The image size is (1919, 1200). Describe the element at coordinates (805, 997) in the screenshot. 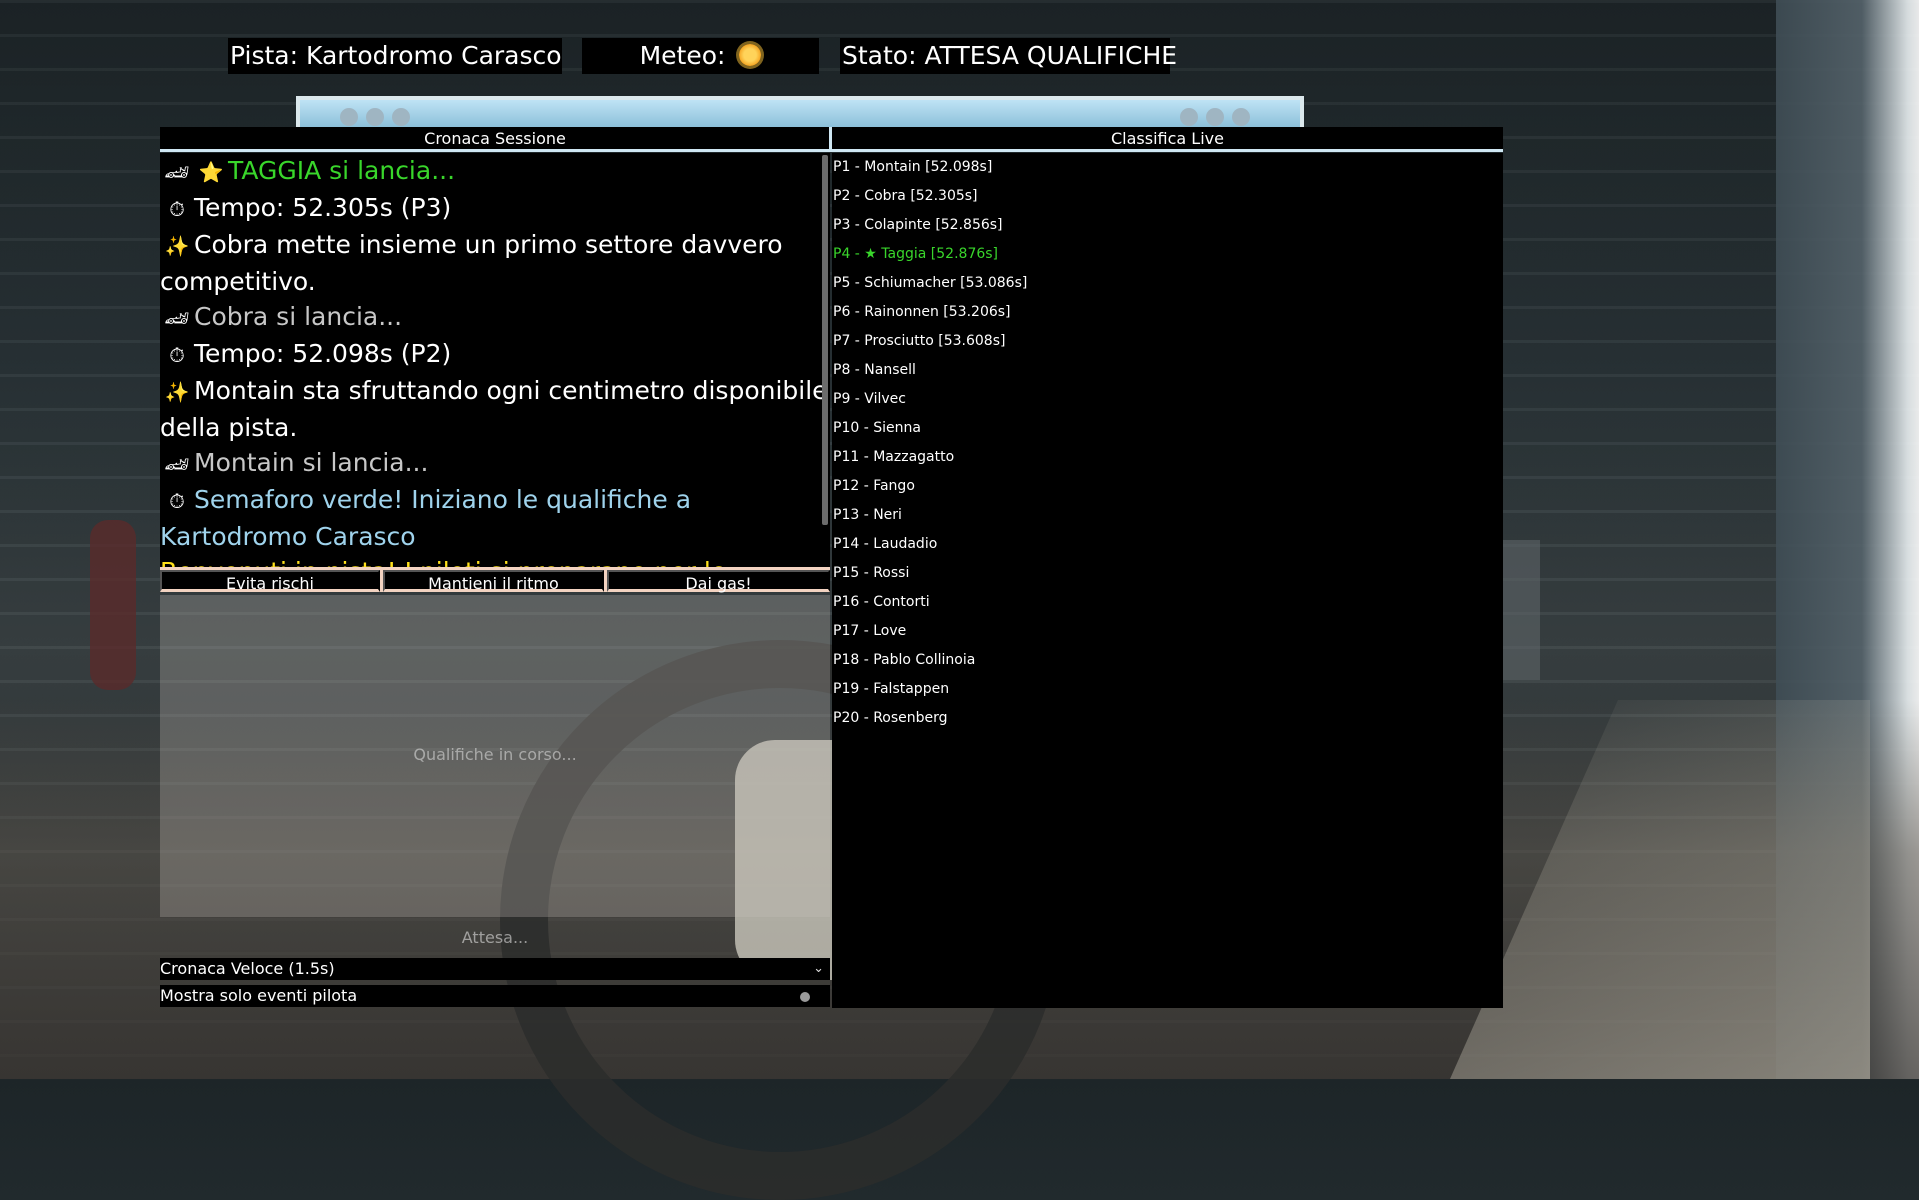

I see `toggle-knob` at that location.